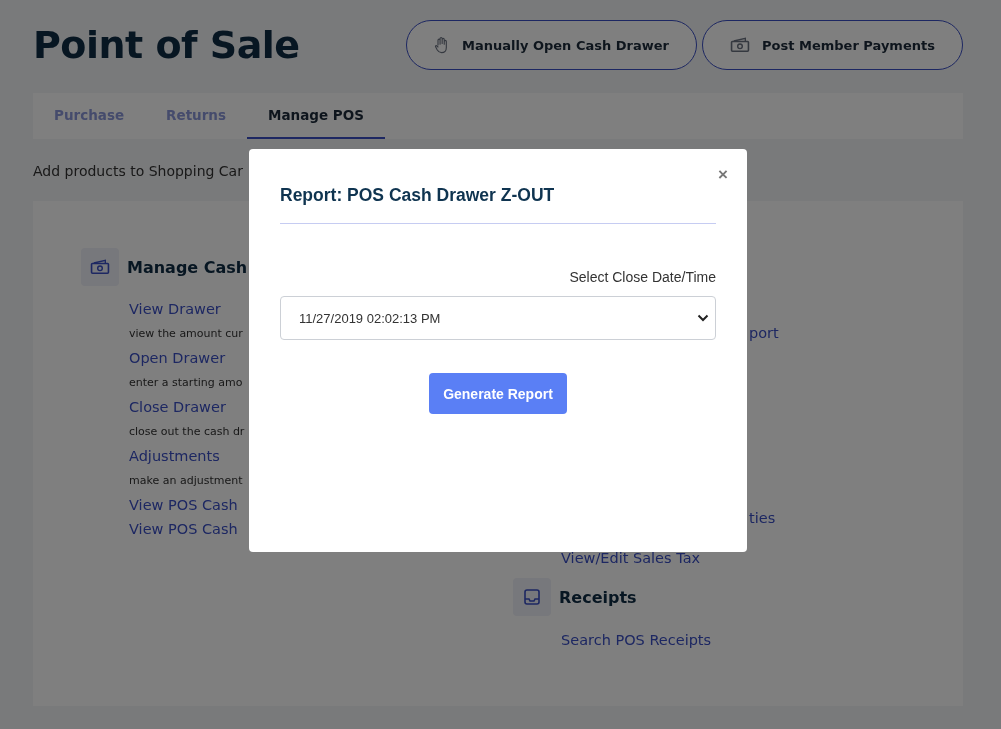 The image size is (1001, 729). Describe the element at coordinates (177, 358) in the screenshot. I see `link: Open Drawer` at that location.